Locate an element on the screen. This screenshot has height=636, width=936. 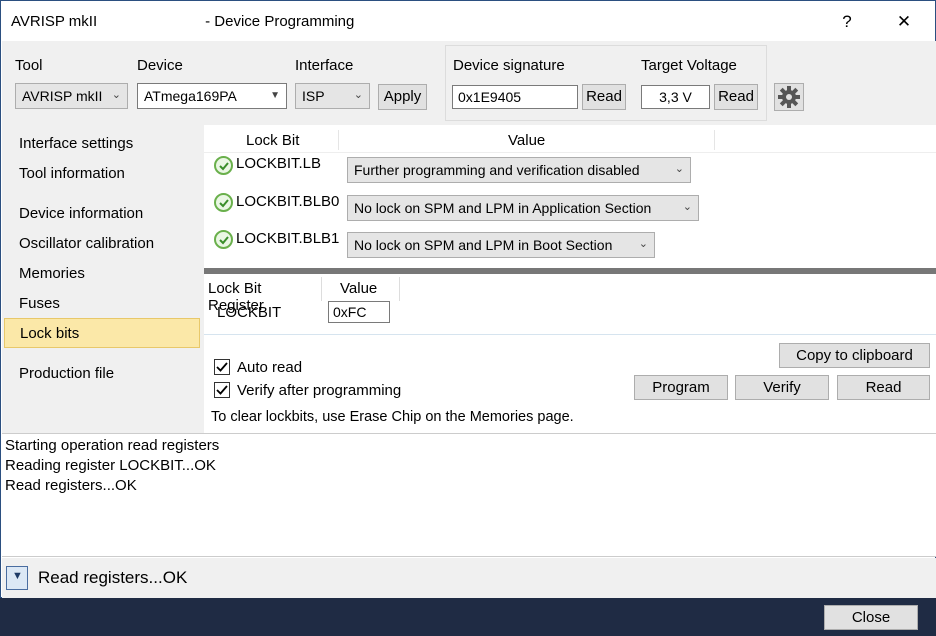
signature-field: 0x1E9405 is located at coordinates (515, 97).